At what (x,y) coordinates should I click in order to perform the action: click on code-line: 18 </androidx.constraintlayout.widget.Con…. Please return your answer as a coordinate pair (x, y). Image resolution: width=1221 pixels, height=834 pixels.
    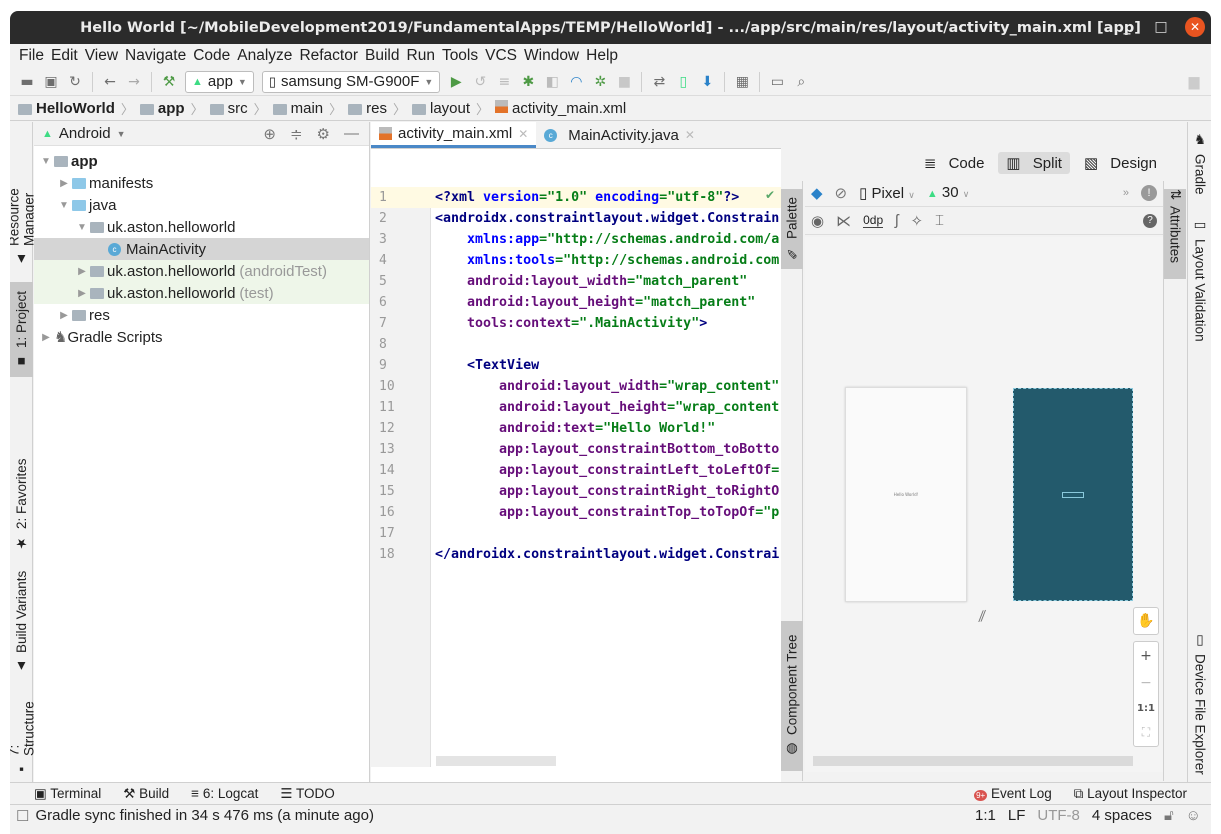
    Looking at the image, I should click on (576, 554).